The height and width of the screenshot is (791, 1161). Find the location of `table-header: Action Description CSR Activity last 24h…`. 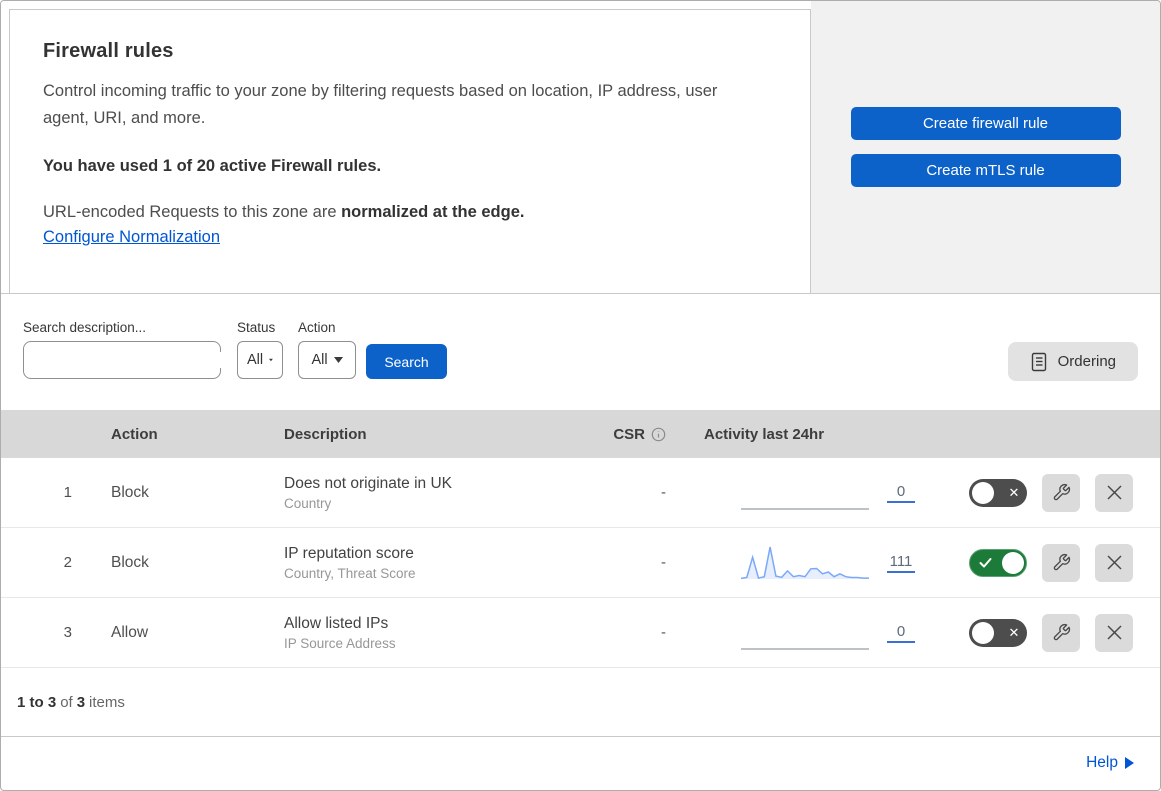

table-header: Action Description CSR Activity last 24h… is located at coordinates (580, 434).